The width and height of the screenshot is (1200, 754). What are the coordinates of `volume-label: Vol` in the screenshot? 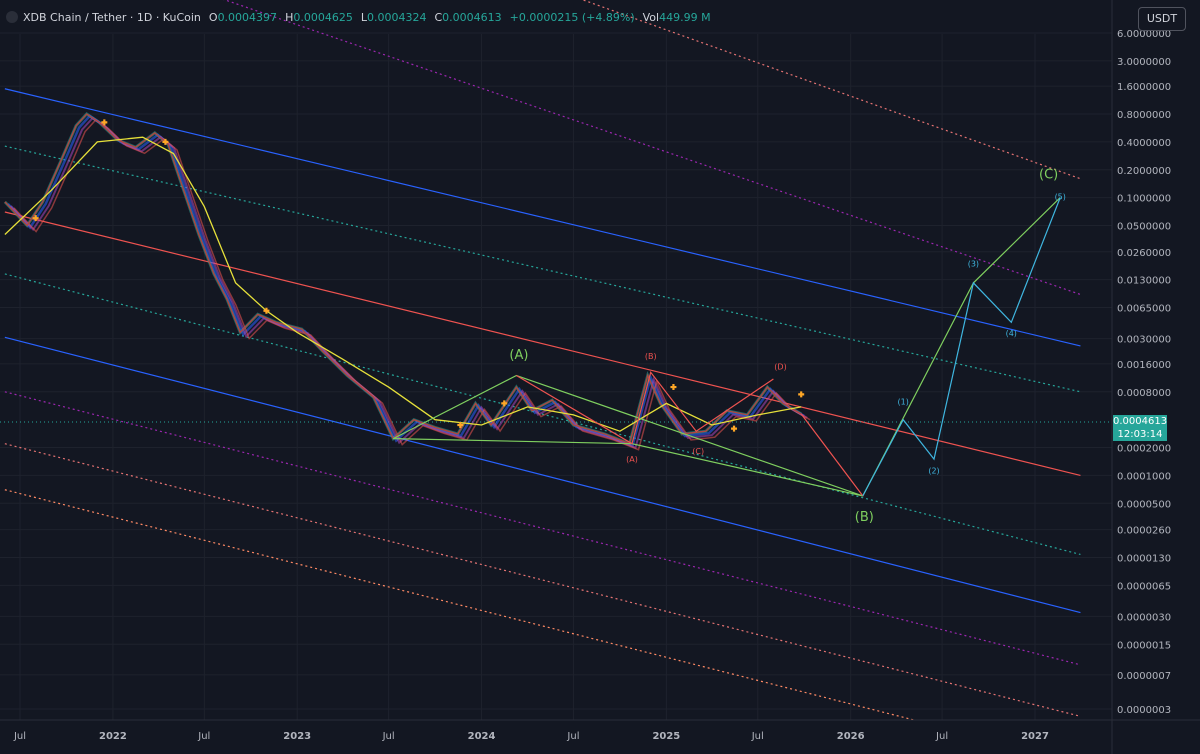 It's located at (651, 17).